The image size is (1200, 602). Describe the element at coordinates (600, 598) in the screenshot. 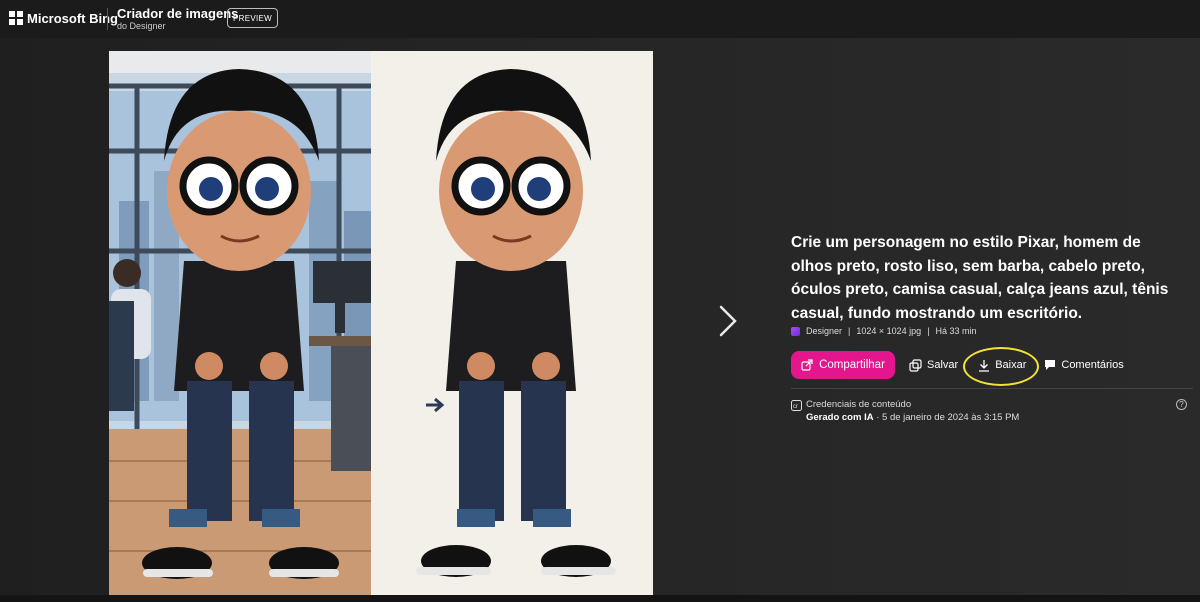

I see `bottom-bar` at that location.